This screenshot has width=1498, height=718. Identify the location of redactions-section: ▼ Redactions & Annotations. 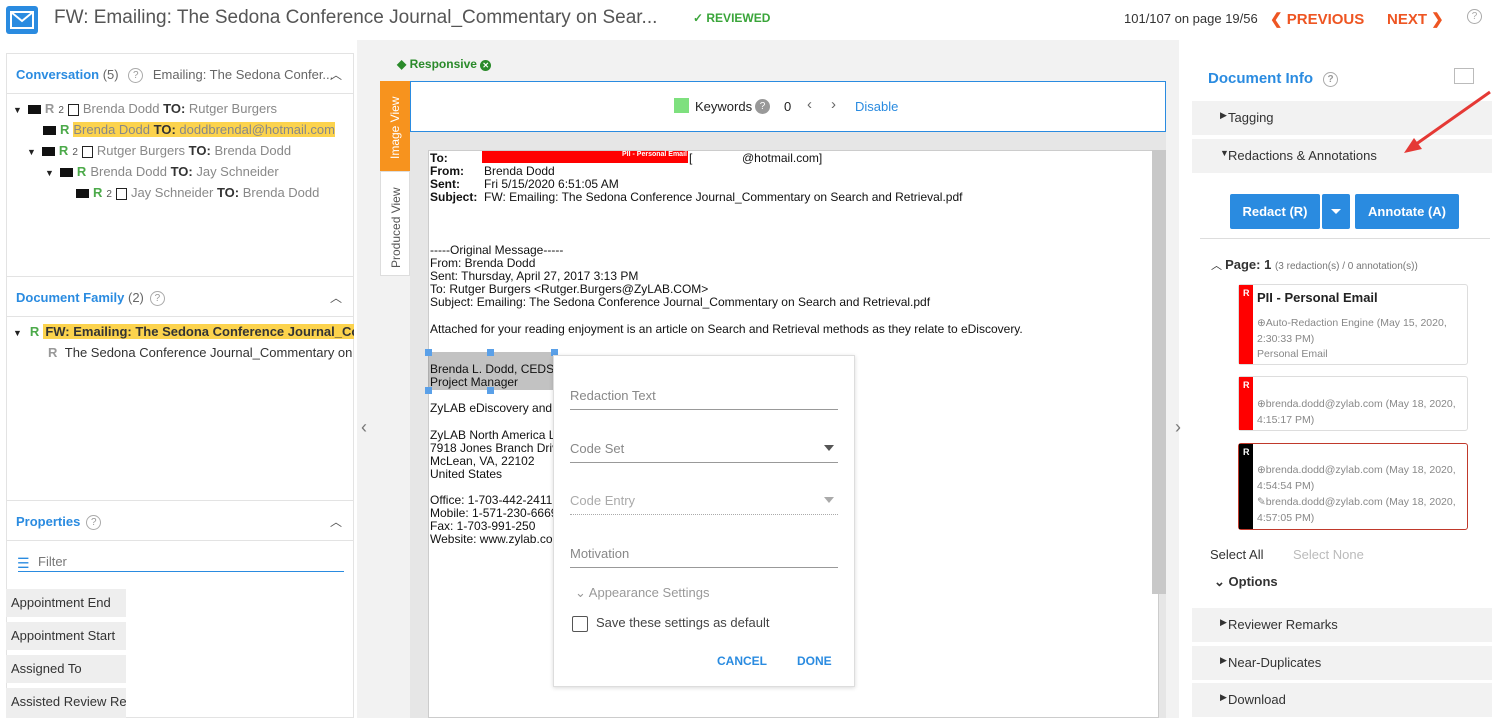
(1342, 156).